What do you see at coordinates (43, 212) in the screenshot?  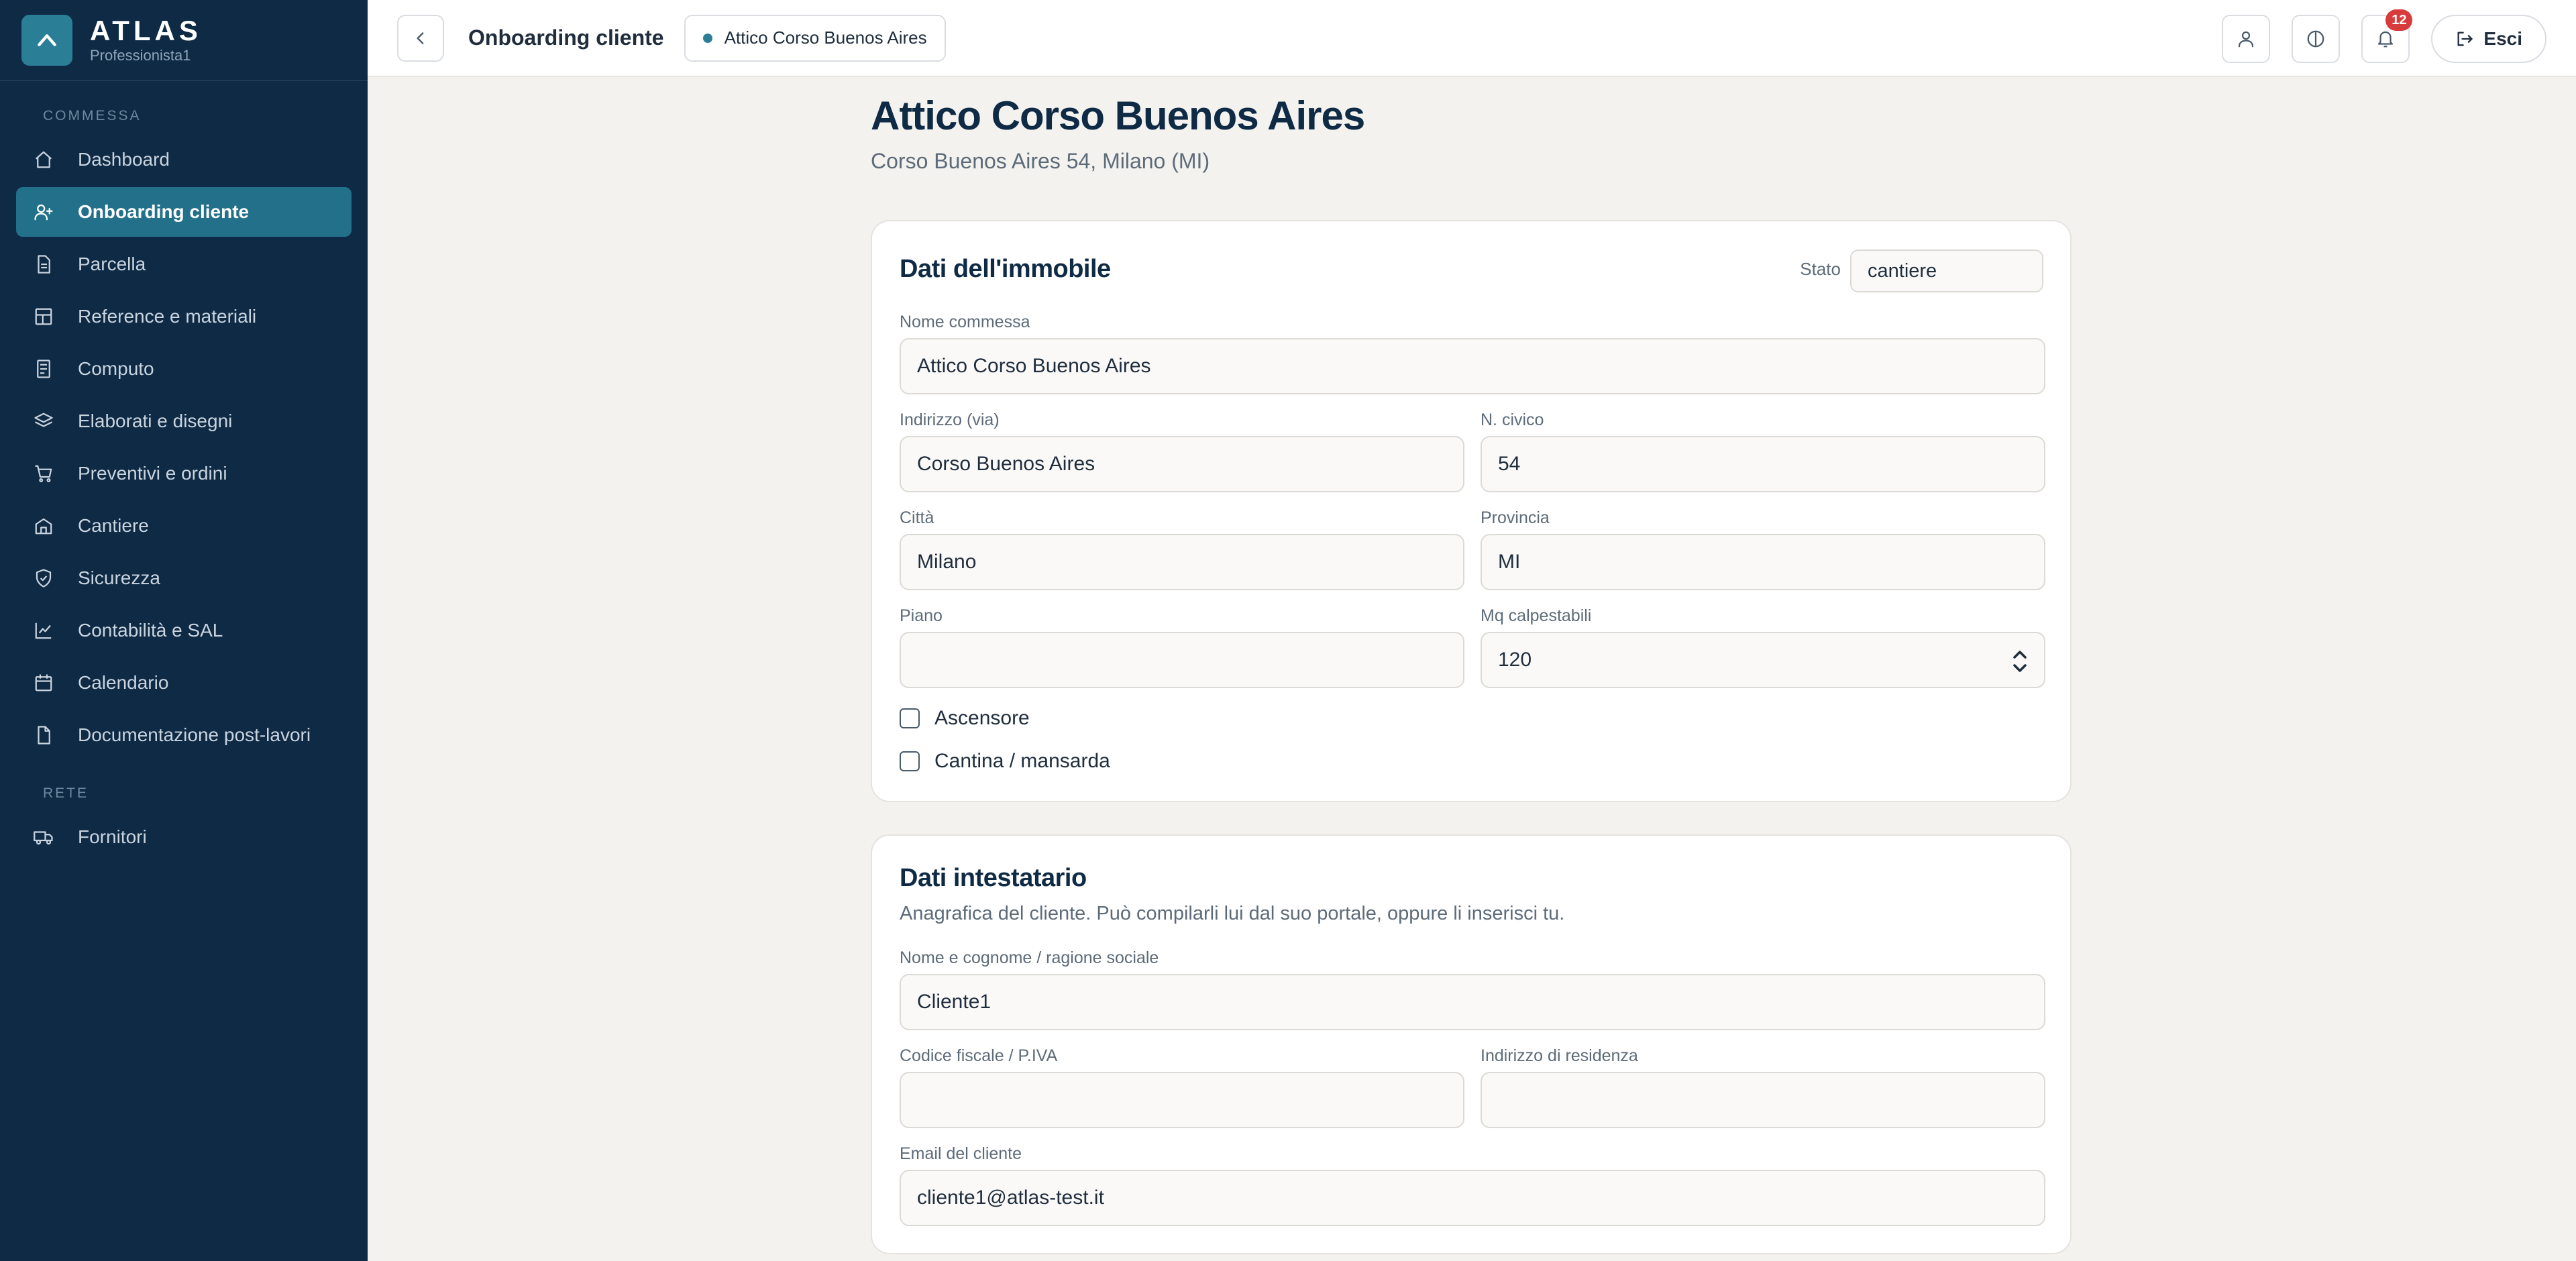 I see `user-plus-icon` at bounding box center [43, 212].